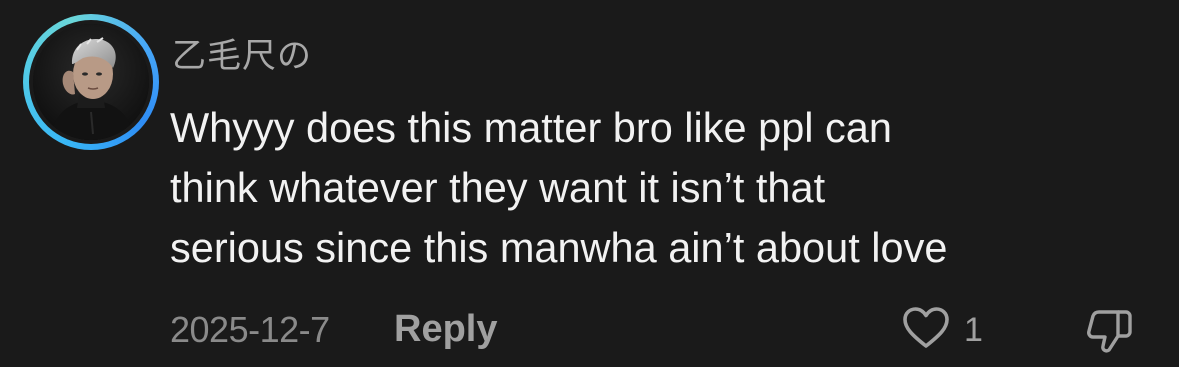 This screenshot has height=367, width=1179. I want to click on heart-outline-icon, so click(926, 330).